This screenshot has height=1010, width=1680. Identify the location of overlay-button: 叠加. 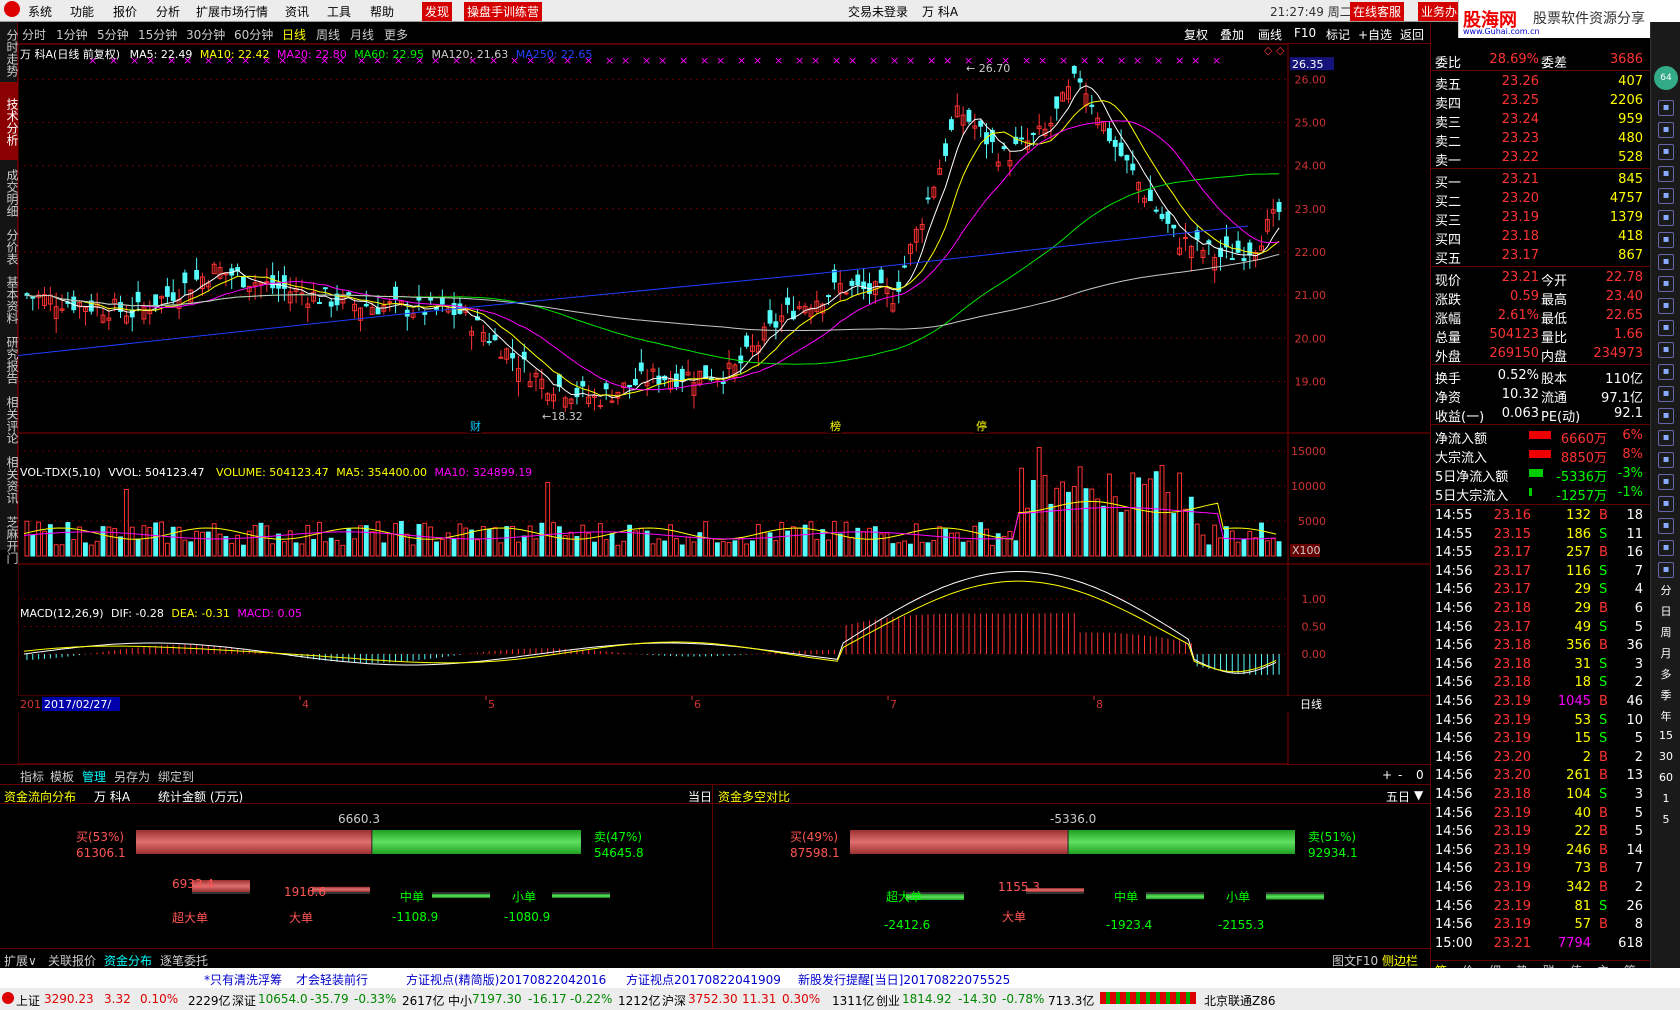
(1232, 34).